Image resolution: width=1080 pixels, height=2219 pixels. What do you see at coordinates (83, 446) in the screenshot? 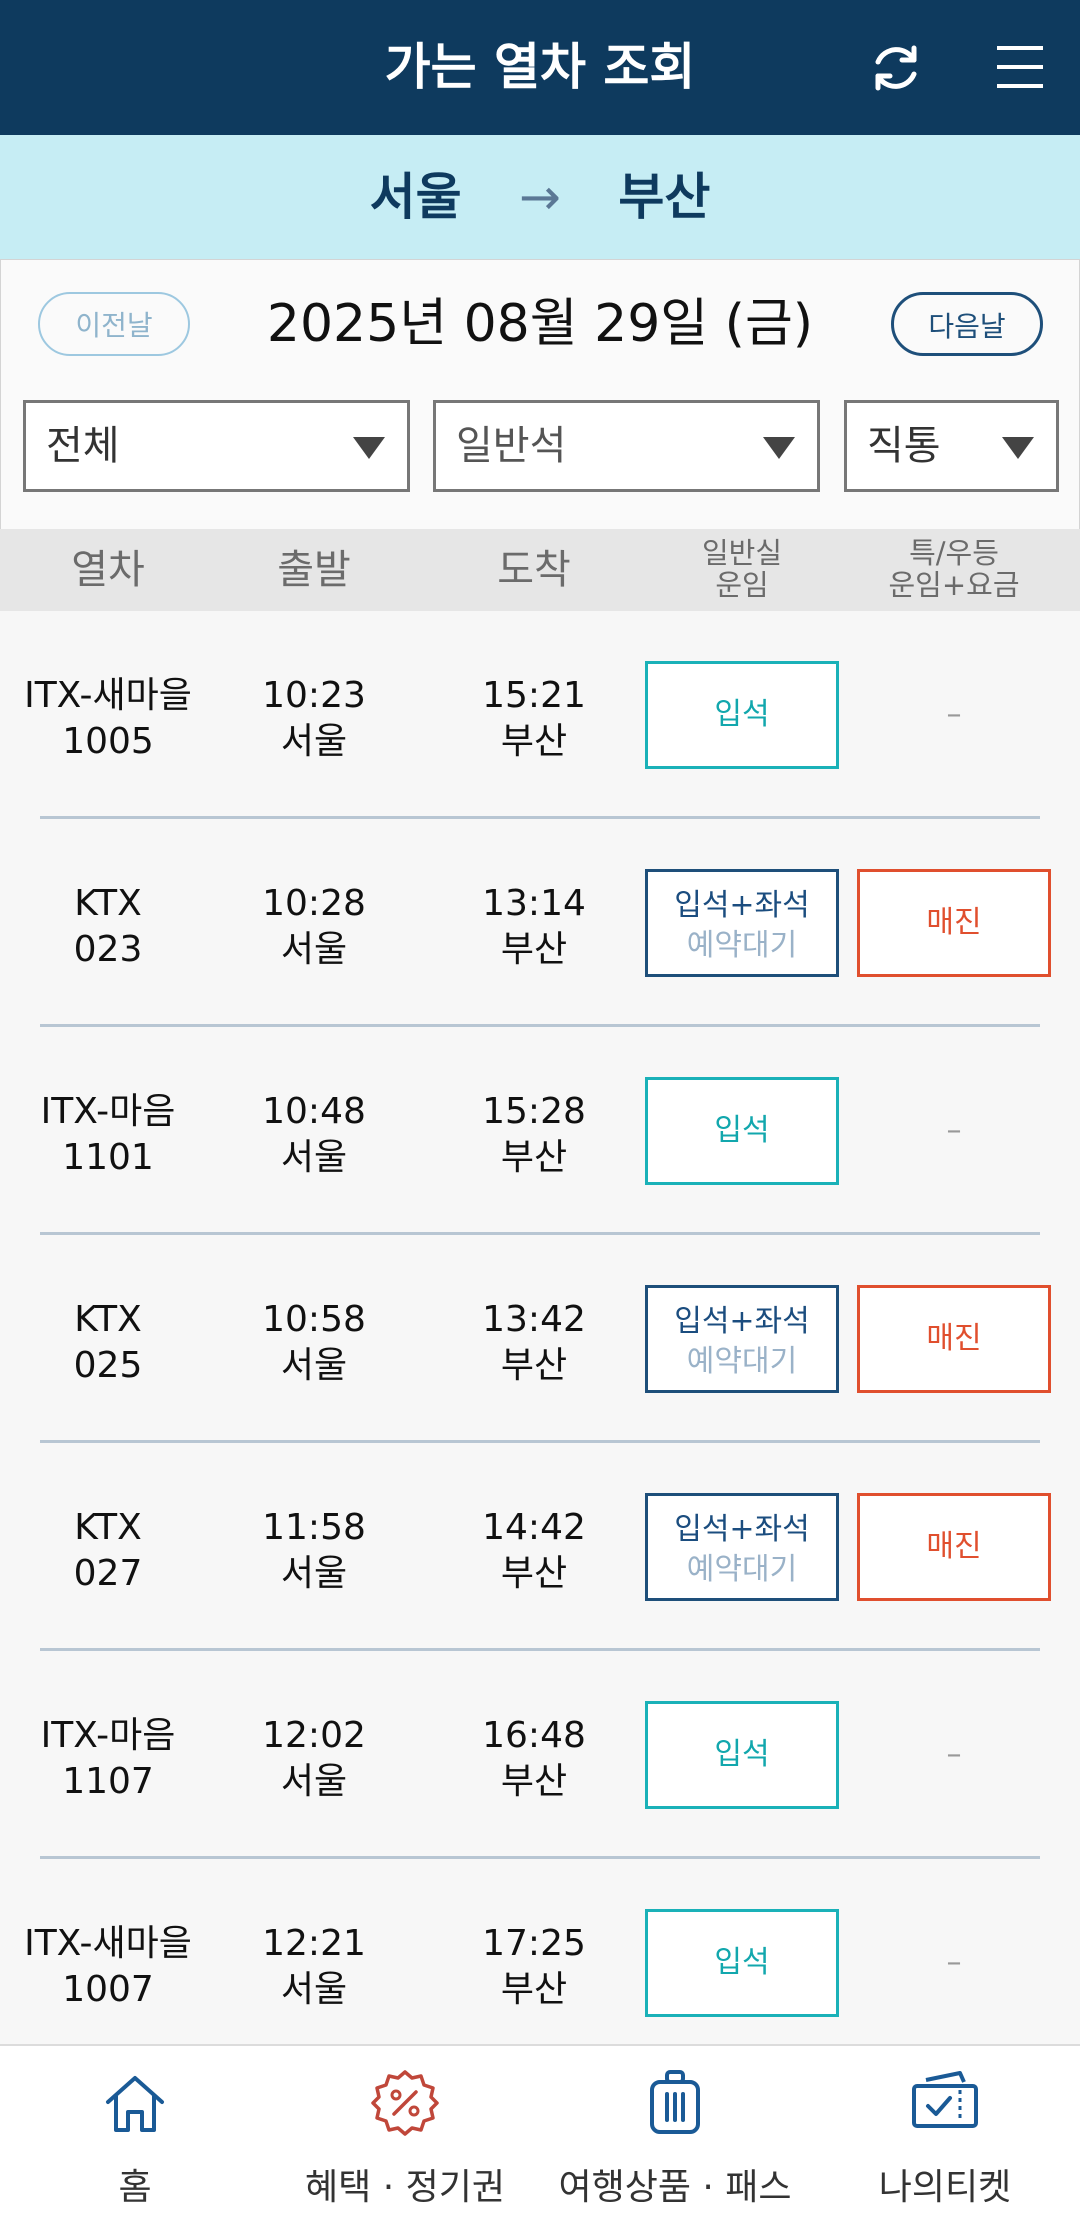
I see `train-type-value: 전체` at bounding box center [83, 446].